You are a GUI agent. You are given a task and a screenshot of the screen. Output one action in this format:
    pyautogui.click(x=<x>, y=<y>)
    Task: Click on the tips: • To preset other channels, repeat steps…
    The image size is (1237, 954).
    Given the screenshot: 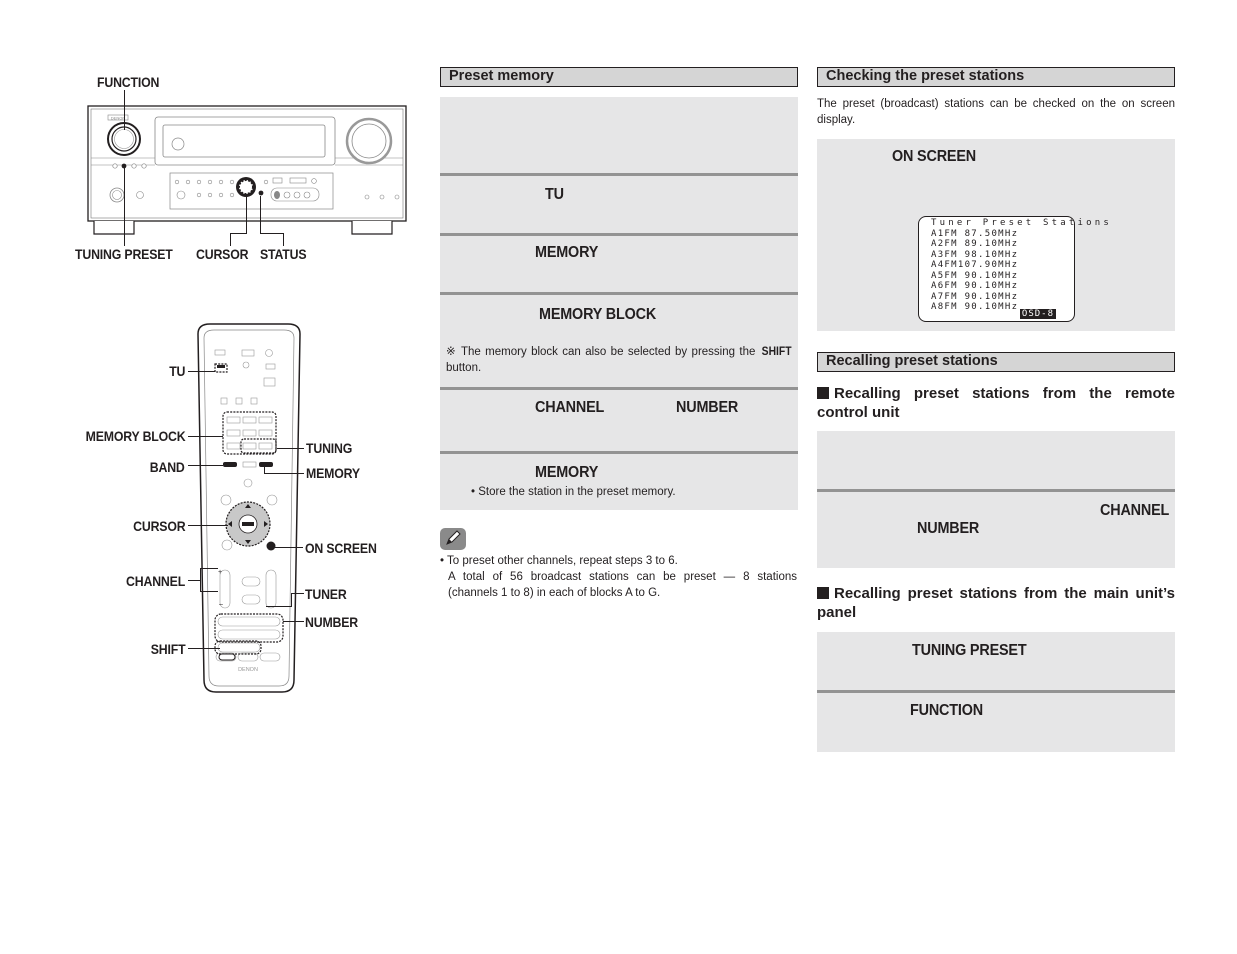 What is the action you would take?
    pyautogui.click(x=618, y=577)
    